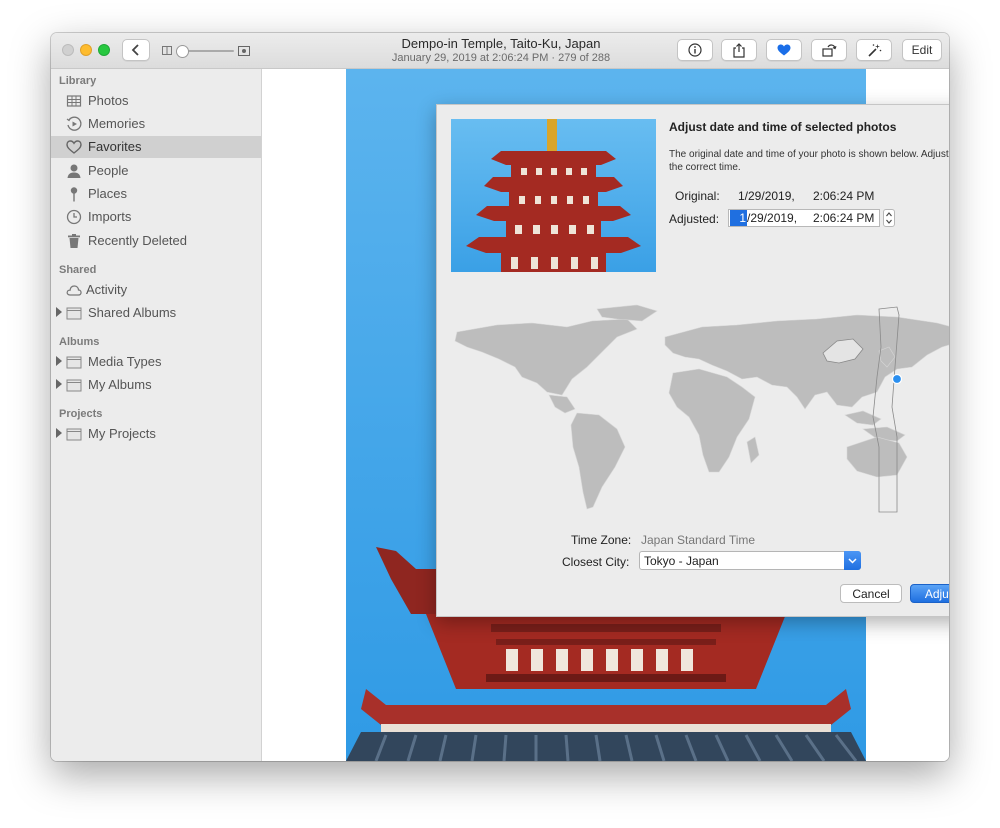 The image size is (1000, 828). I want to click on sidebar-item-recently-deleted: Recently Deleted, so click(156, 241).